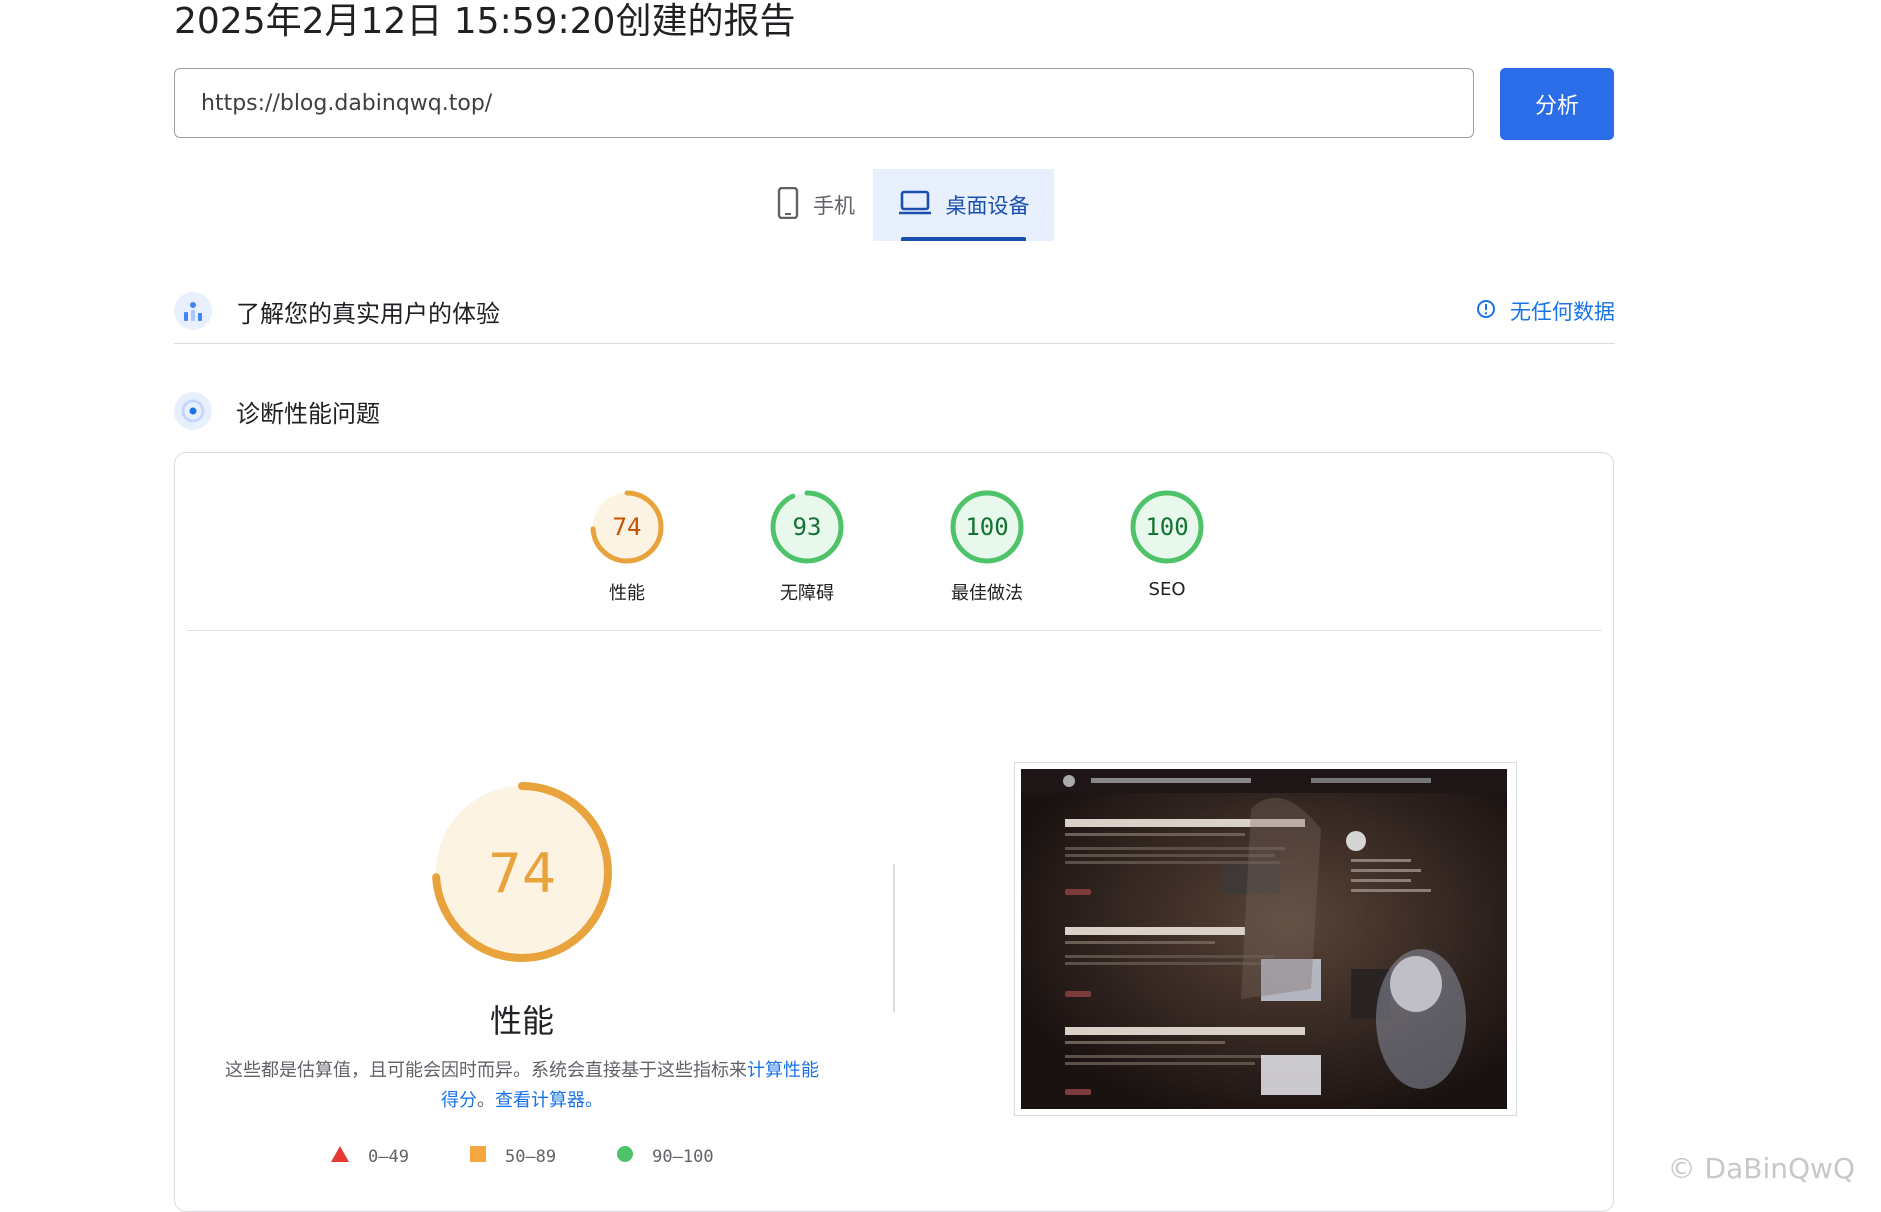 Image resolution: width=1881 pixels, height=1212 pixels. I want to click on url-input-box, so click(824, 103).